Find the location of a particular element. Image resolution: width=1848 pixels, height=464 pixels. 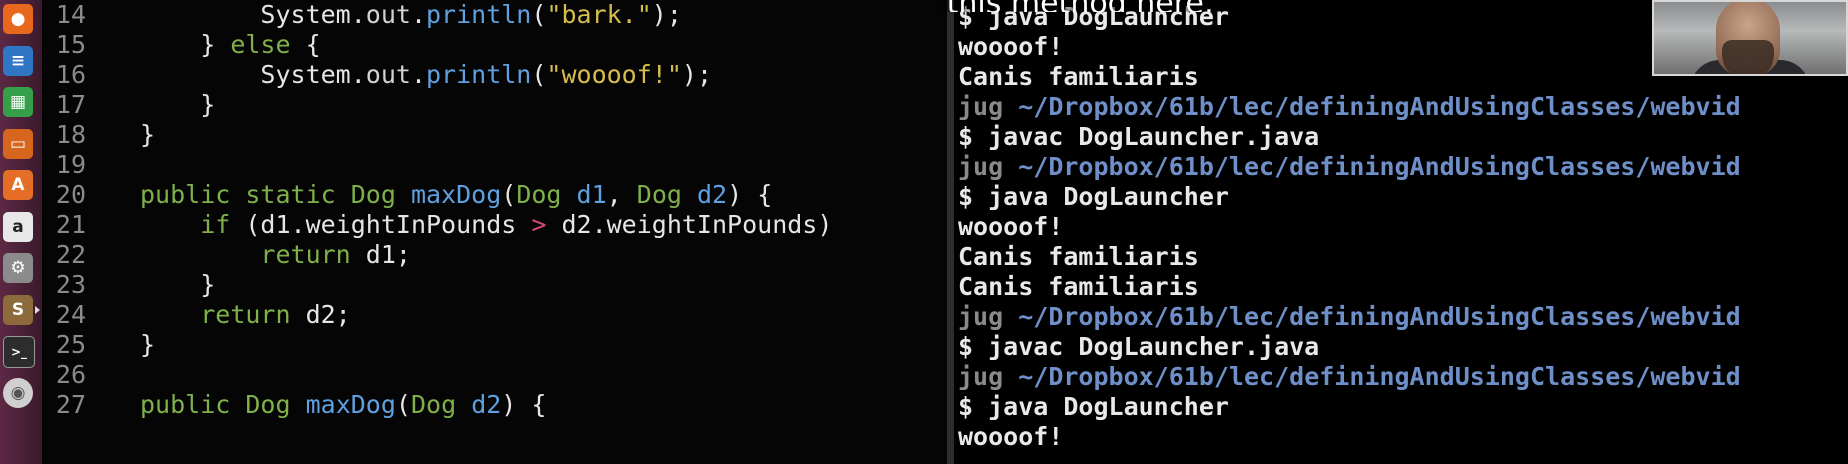

terminal-icon: >_ is located at coordinates (19, 352).